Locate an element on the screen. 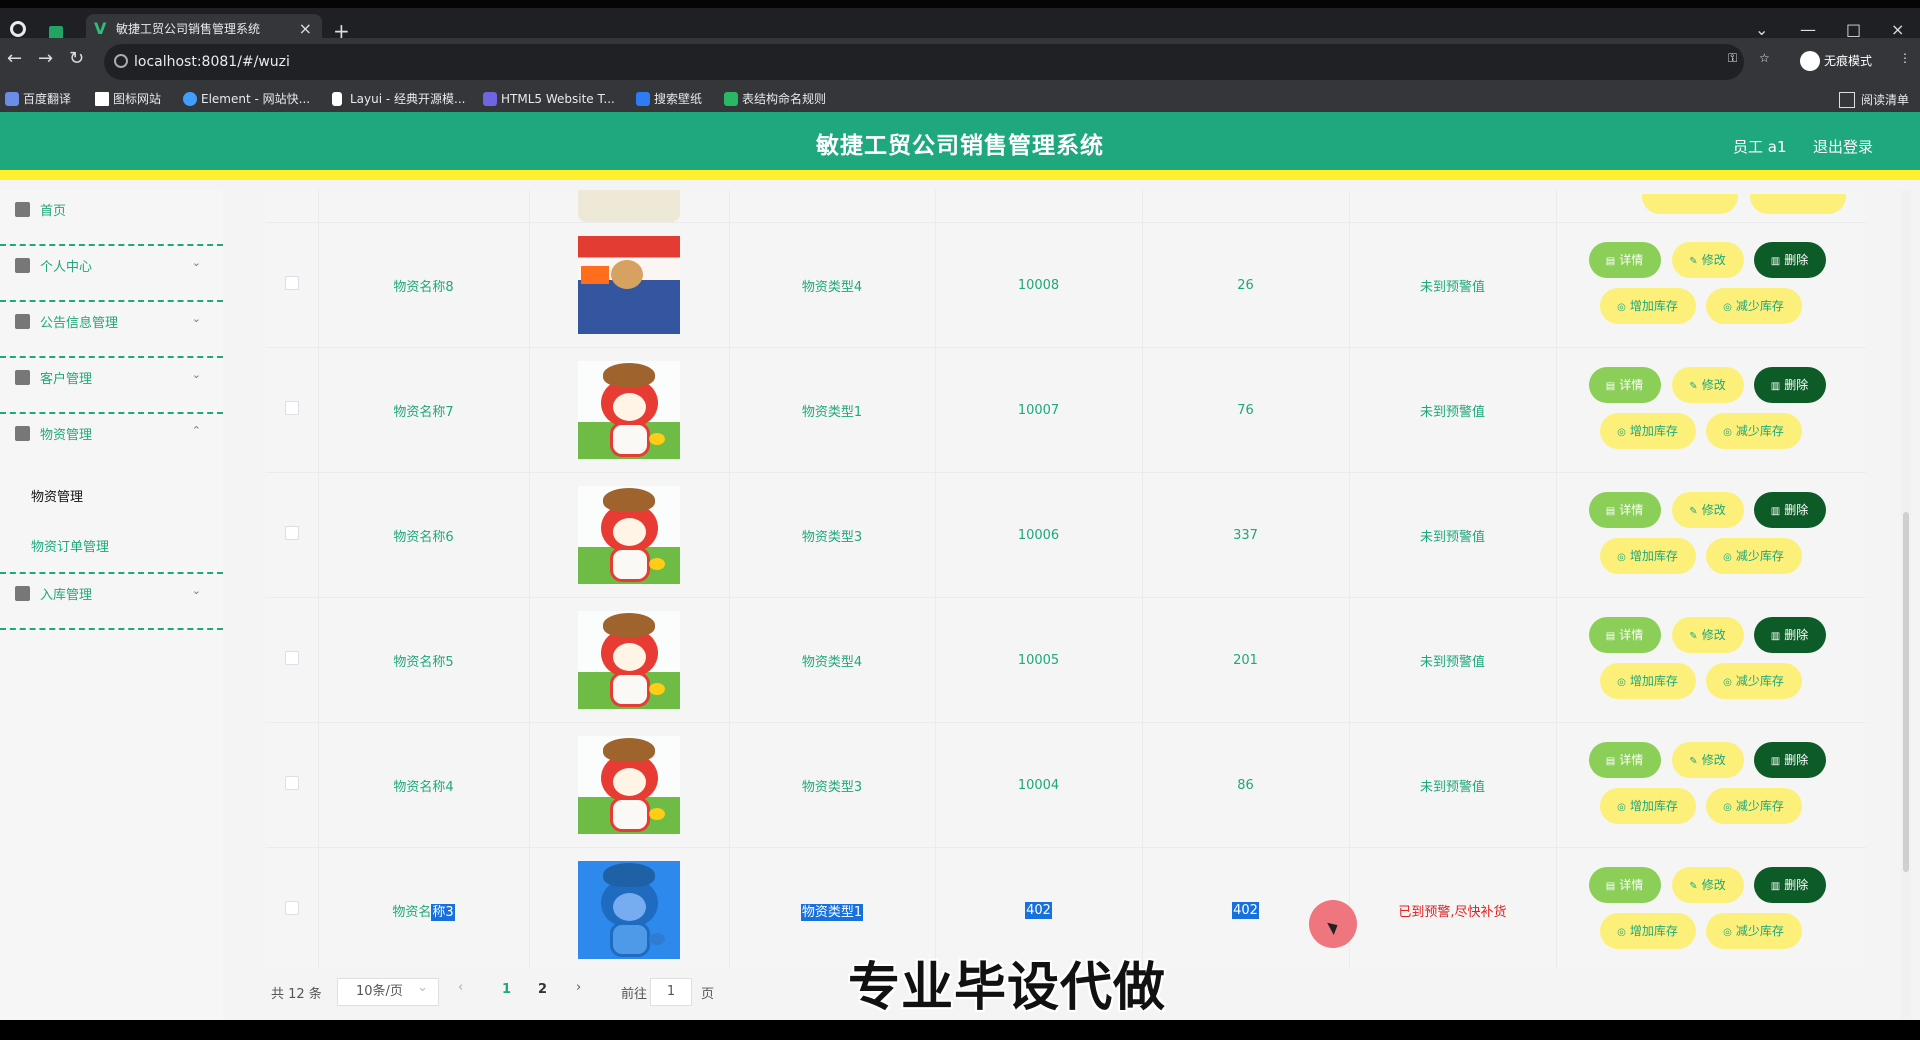 Image resolution: width=1920 pixels, height=1040 pixels. home-icon is located at coordinates (22, 209).